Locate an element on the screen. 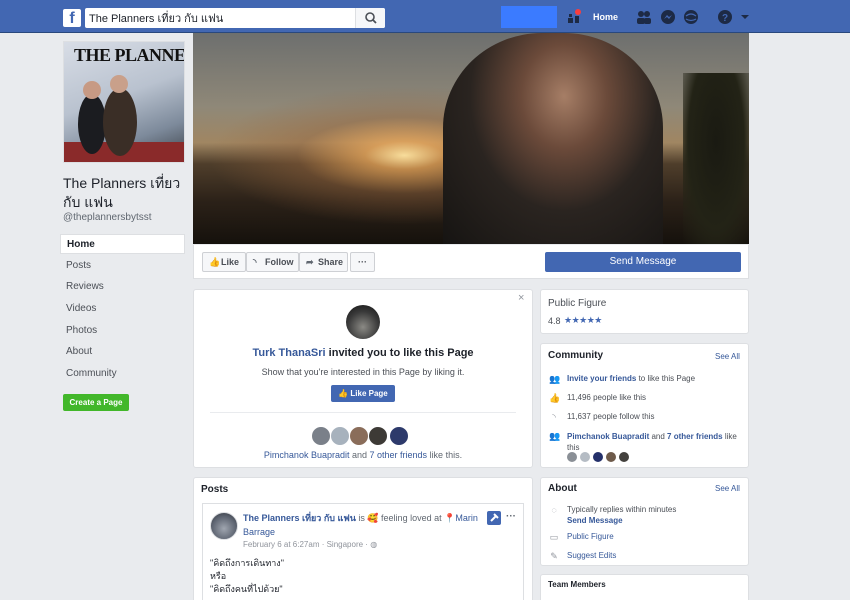 This screenshot has width=850, height=600. like-button: 👍Like is located at coordinates (224, 262).